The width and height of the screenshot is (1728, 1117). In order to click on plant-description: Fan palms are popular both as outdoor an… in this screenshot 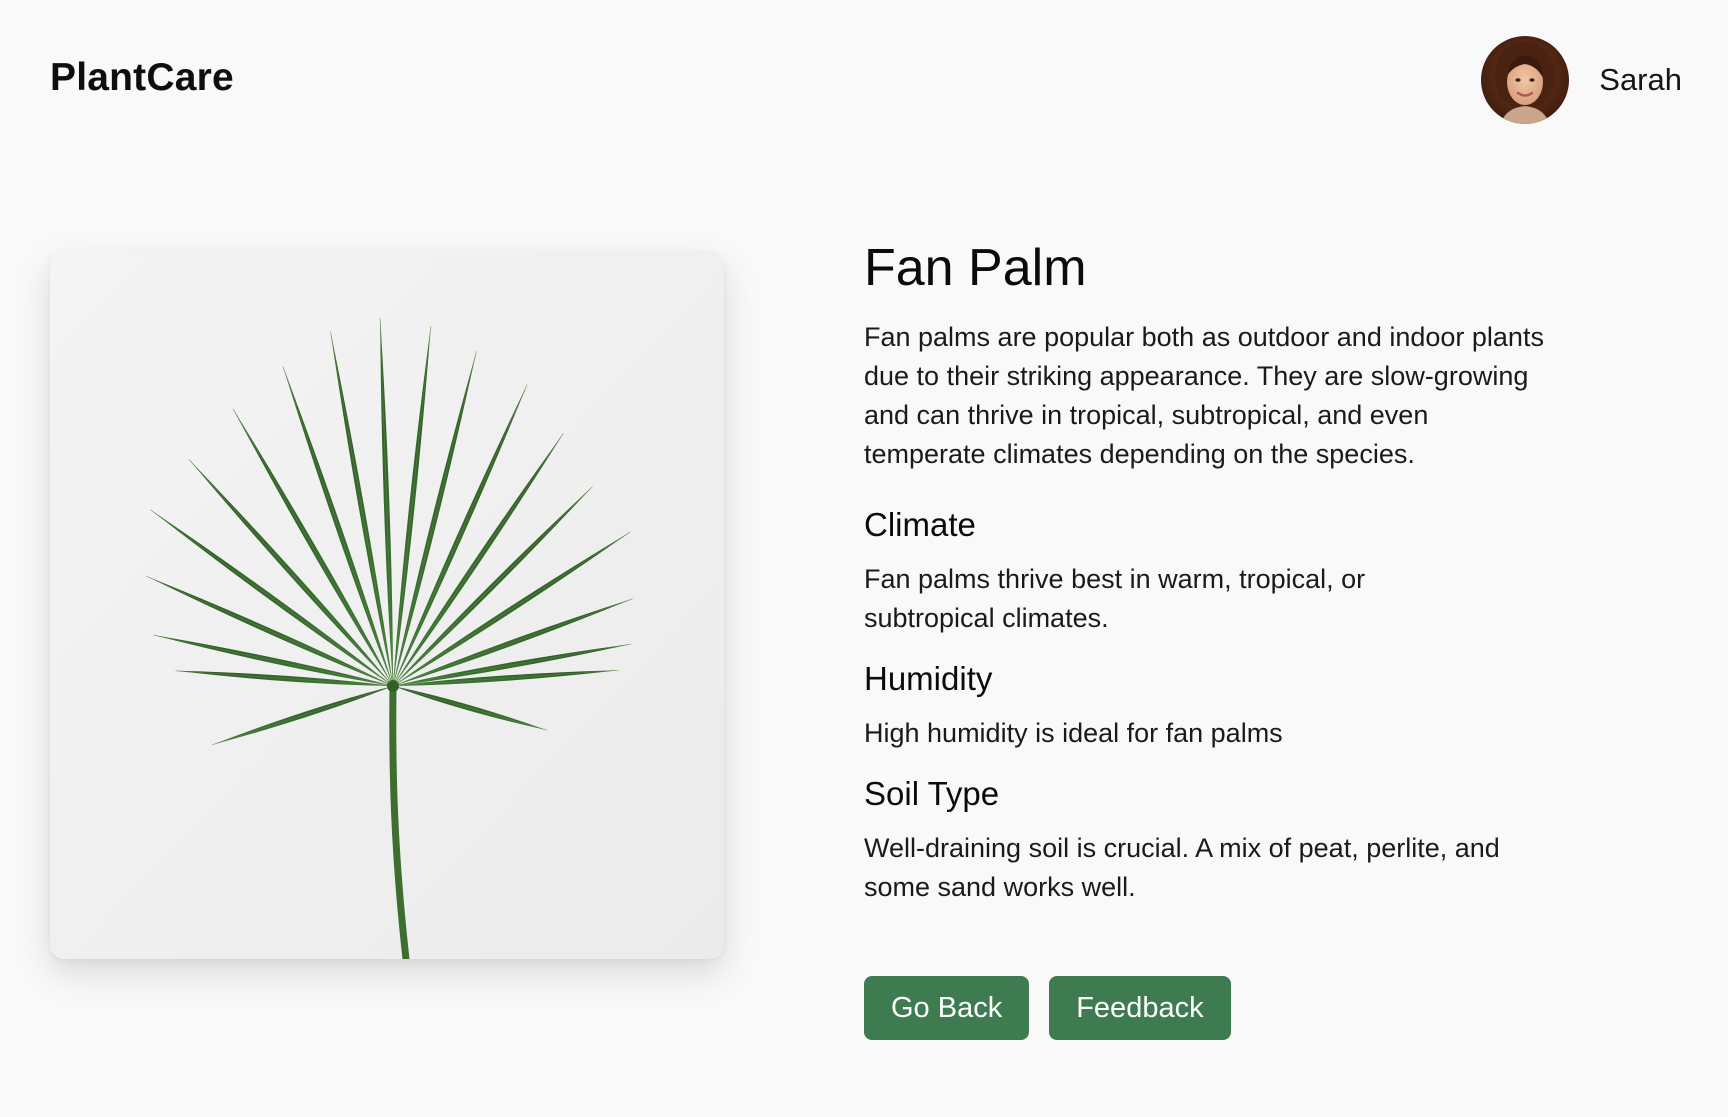, I will do `click(1204, 395)`.